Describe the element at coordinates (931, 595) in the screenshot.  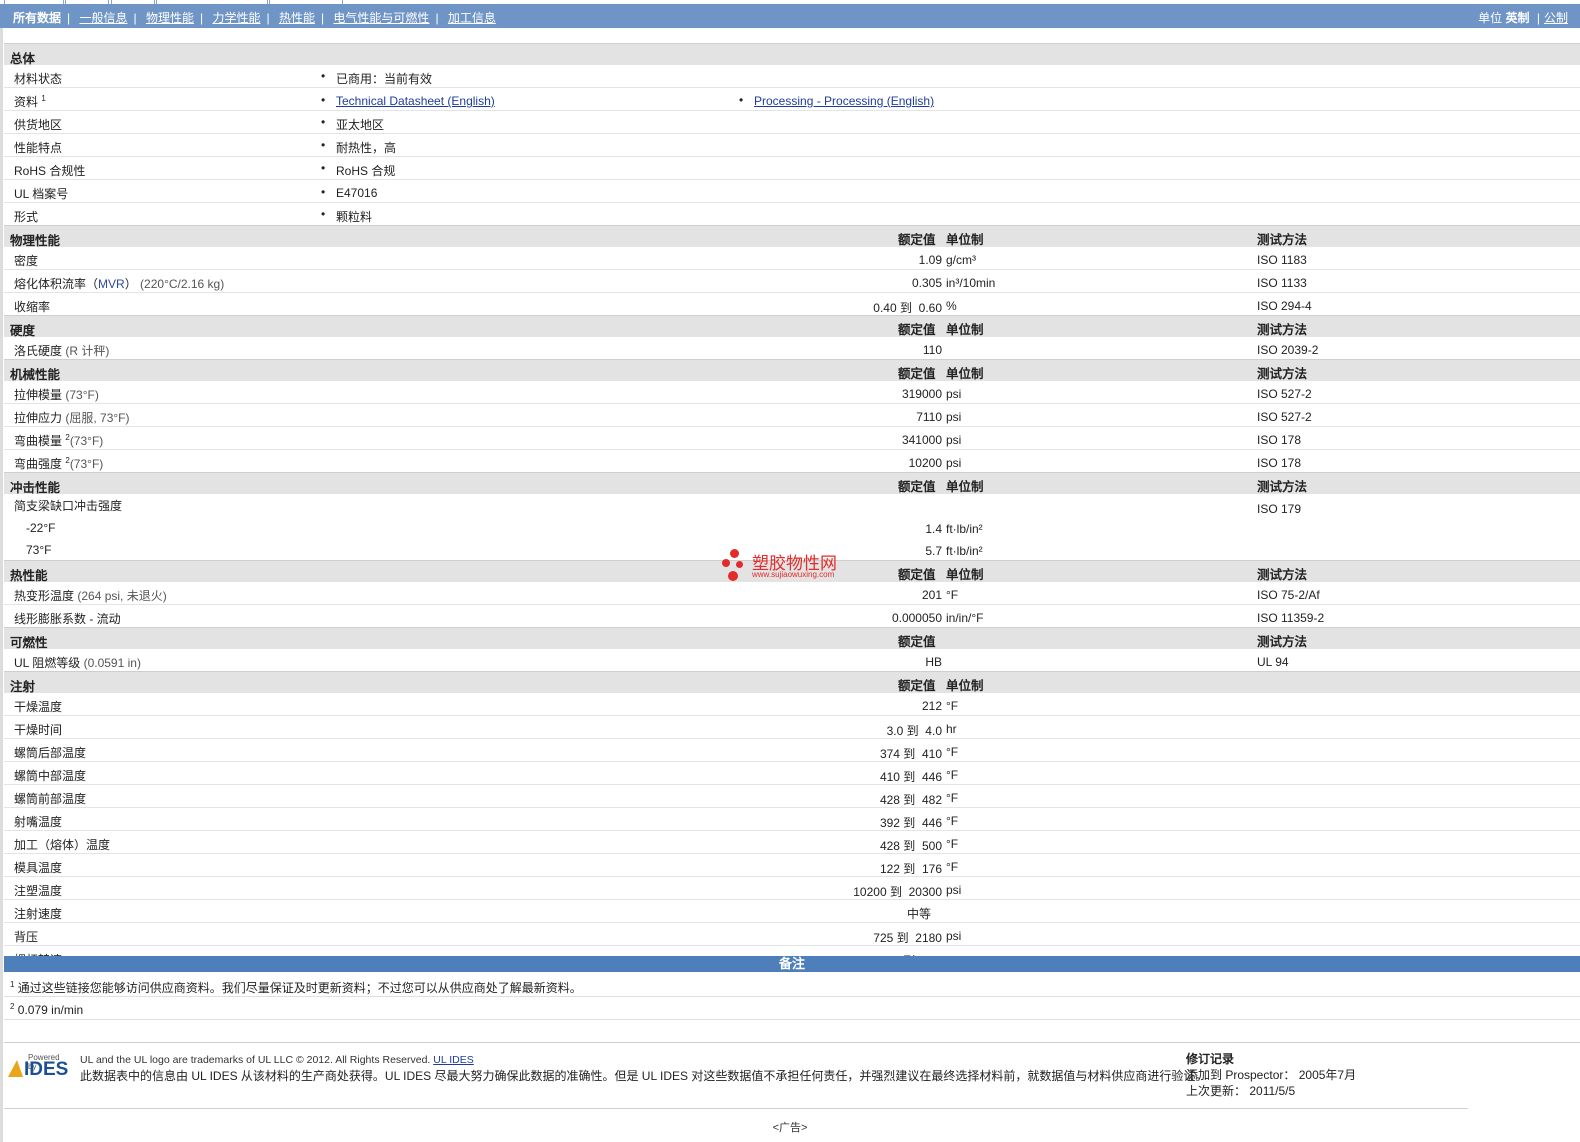
I see `row-value: 201` at that location.